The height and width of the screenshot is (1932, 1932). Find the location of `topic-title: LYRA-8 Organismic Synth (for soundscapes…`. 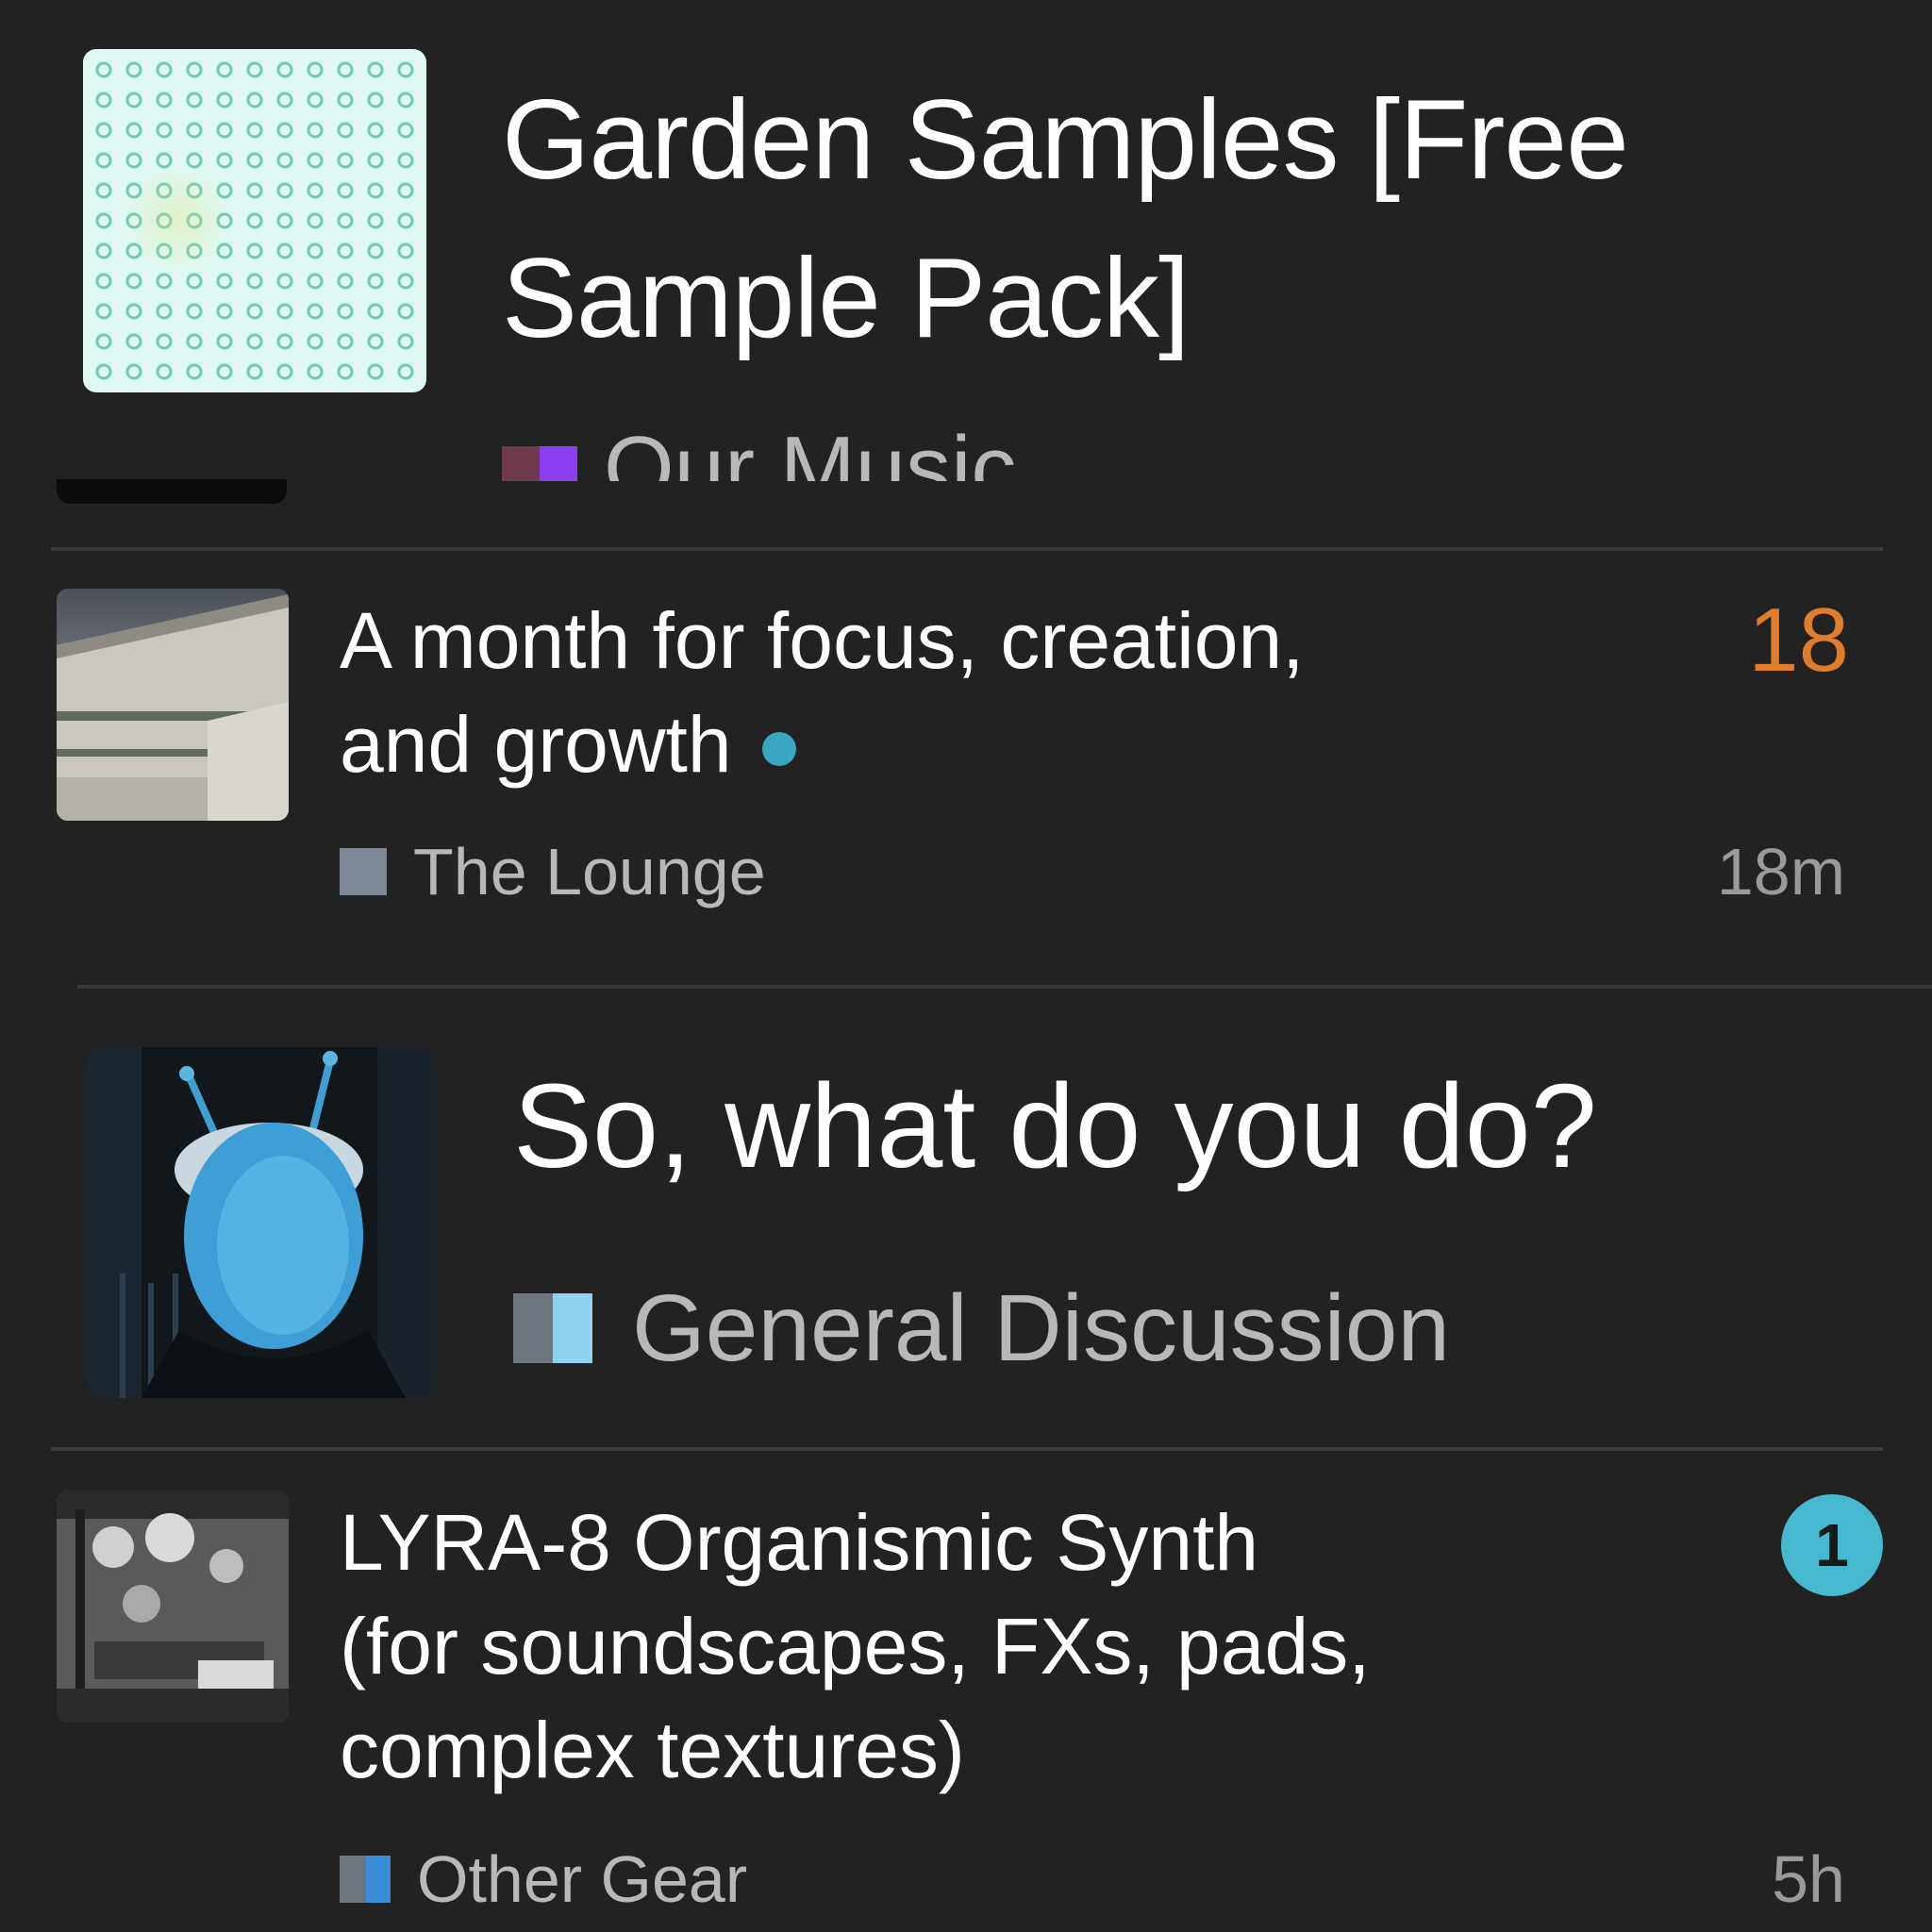

topic-title: LYRA-8 Organismic Synth (for soundscapes… is located at coordinates (855, 1647).